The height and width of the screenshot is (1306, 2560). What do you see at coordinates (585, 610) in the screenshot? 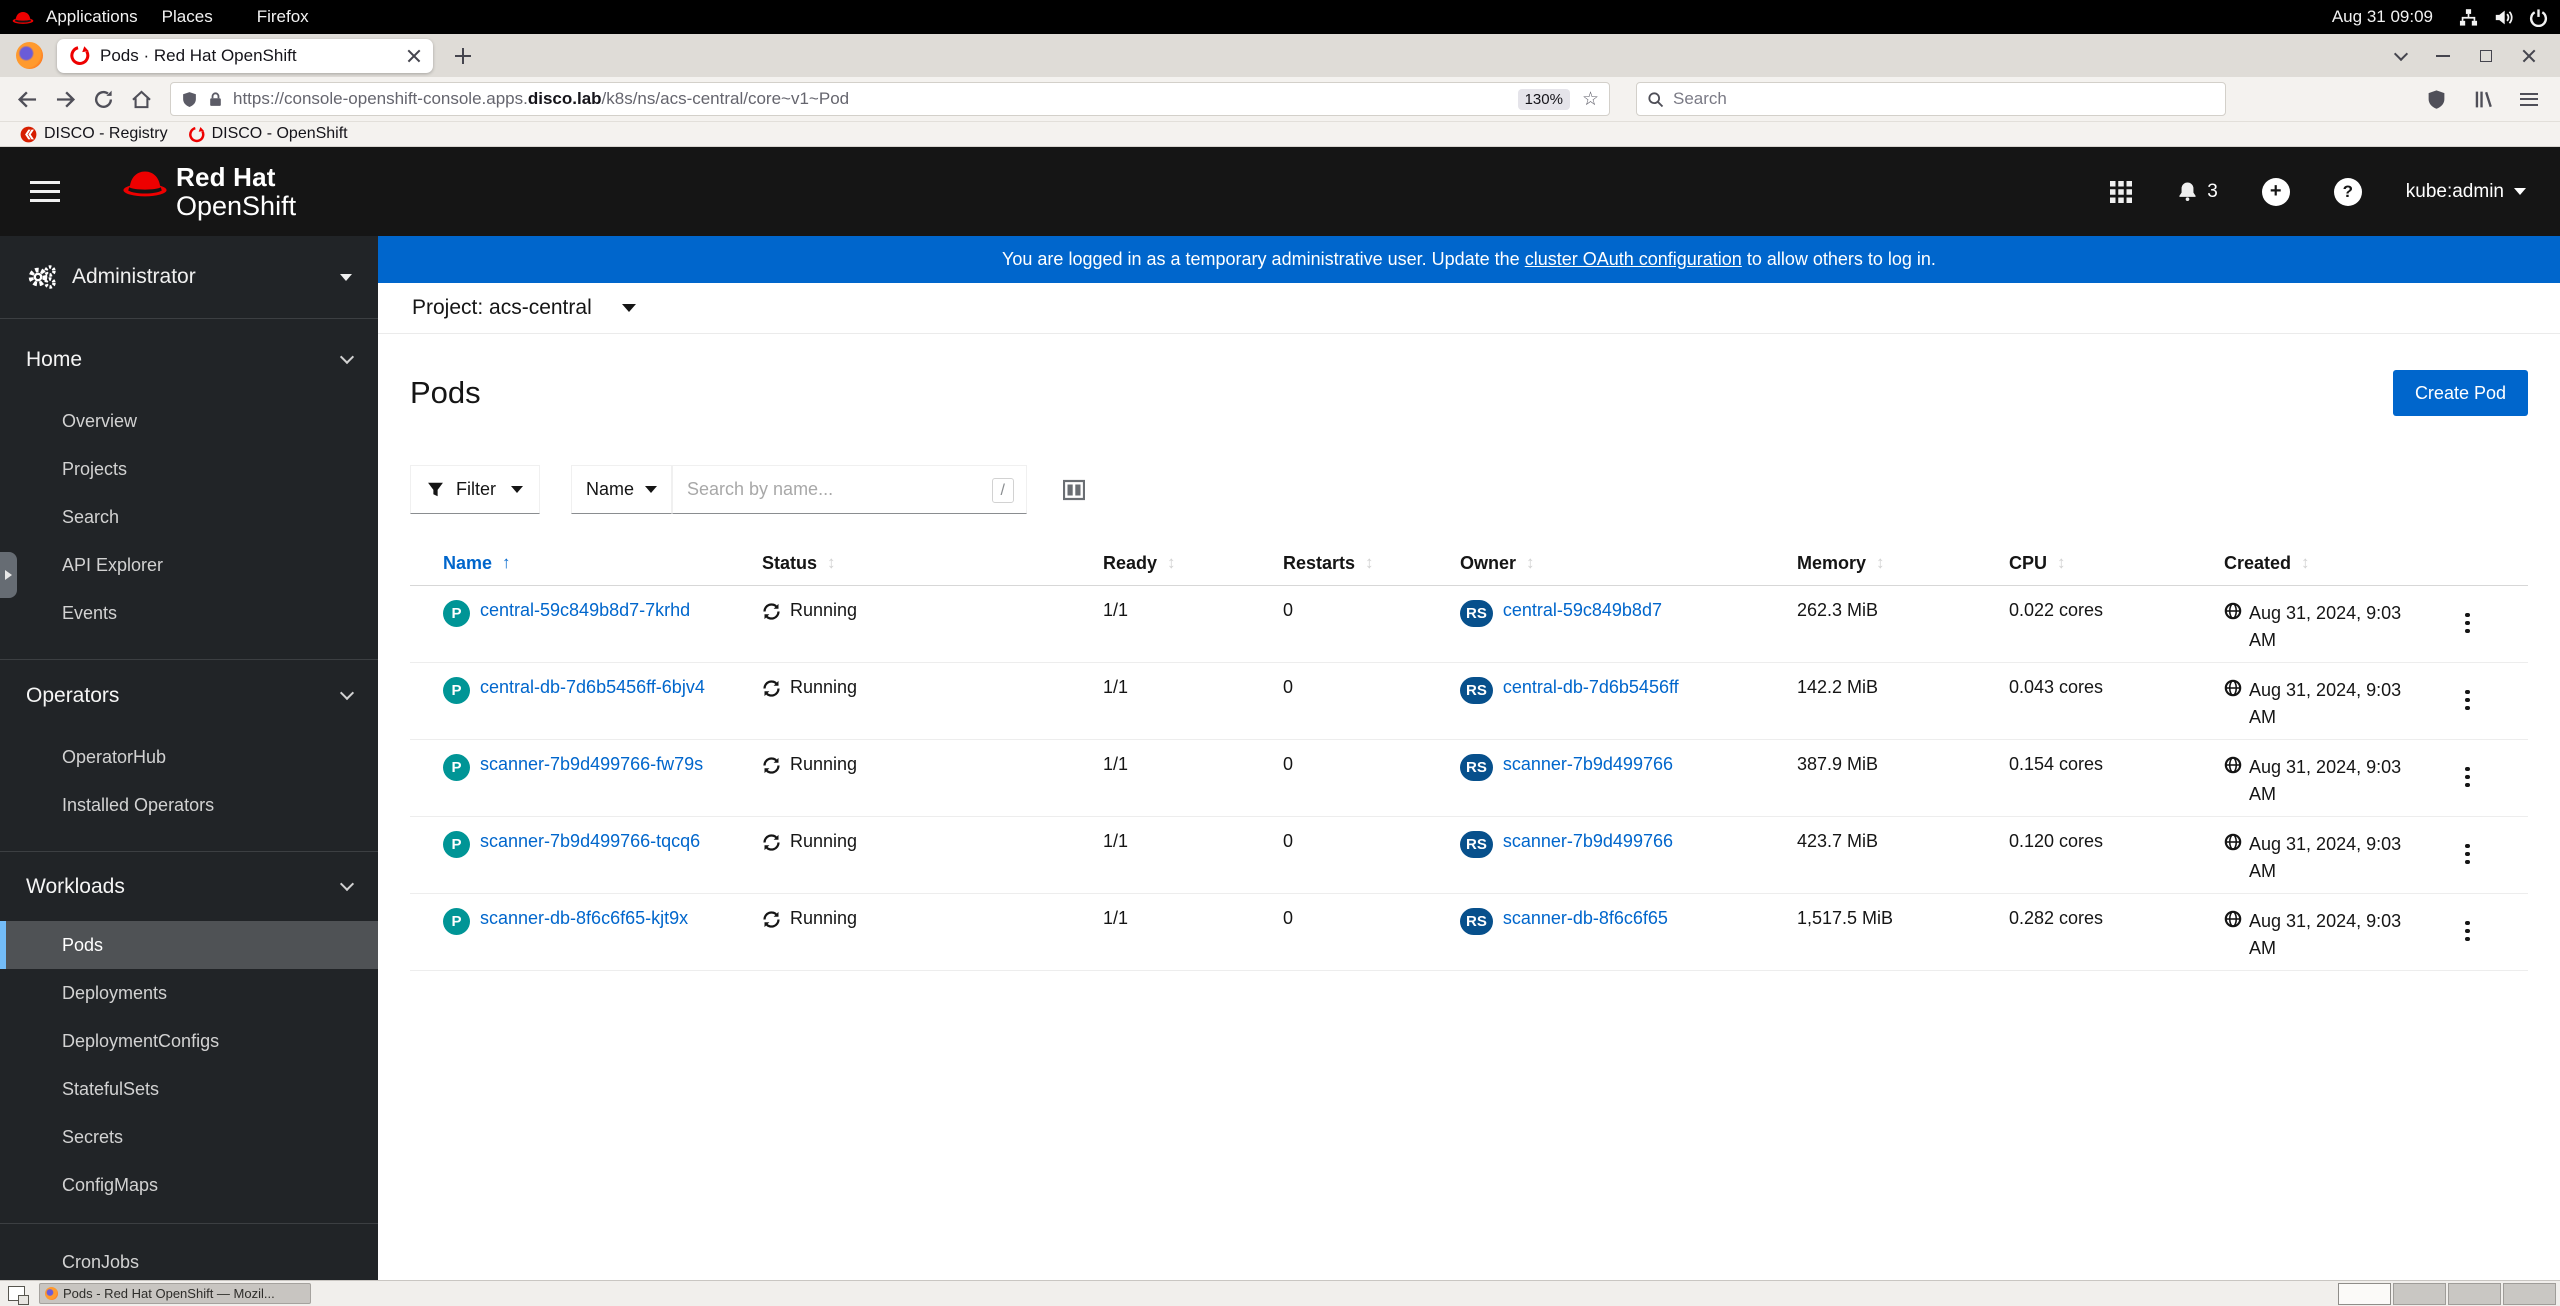
I see `pod-link: central-59c849b8d7-7krhd` at bounding box center [585, 610].